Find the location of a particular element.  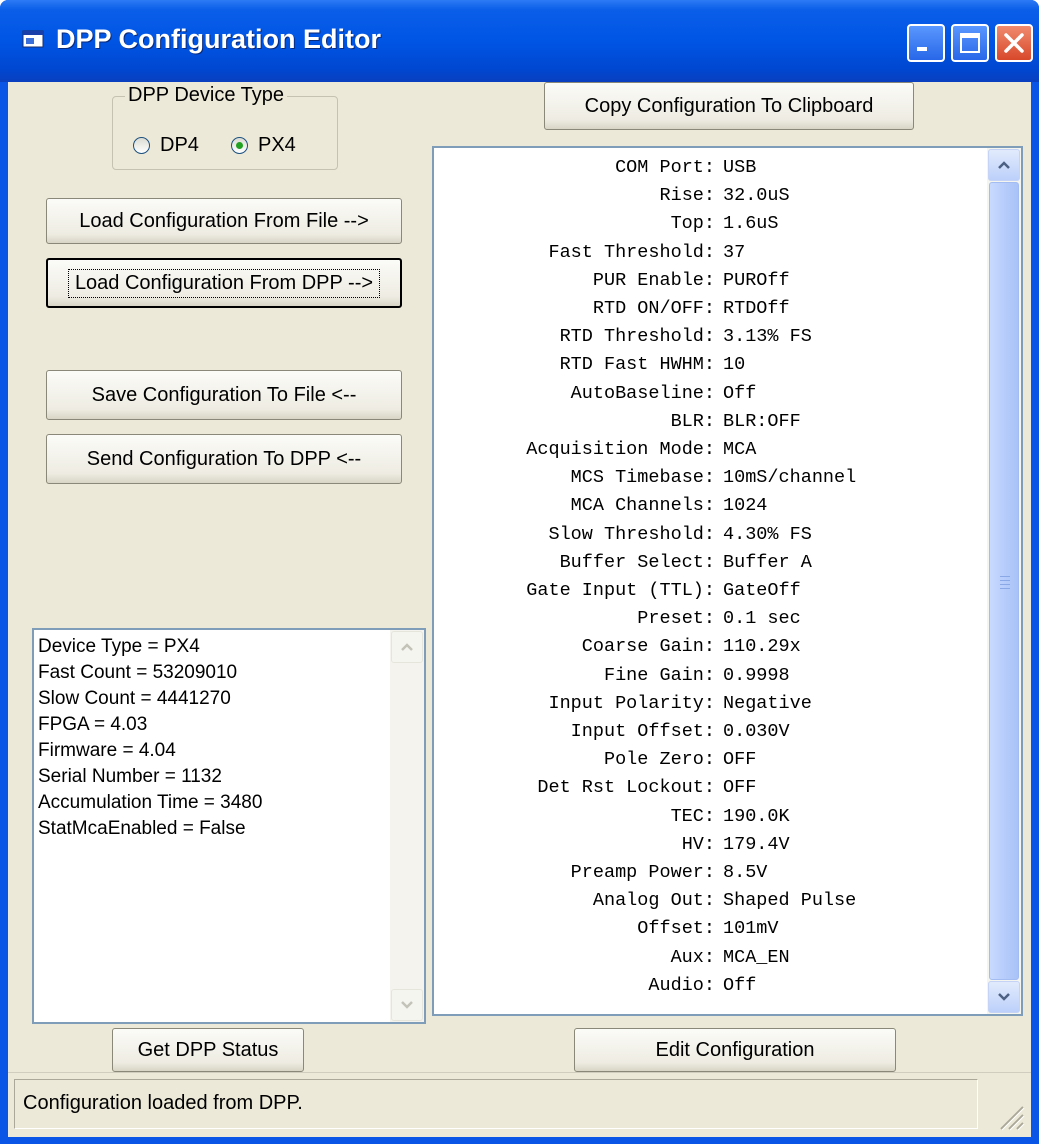

config-label: Rise: is located at coordinates (687, 196).